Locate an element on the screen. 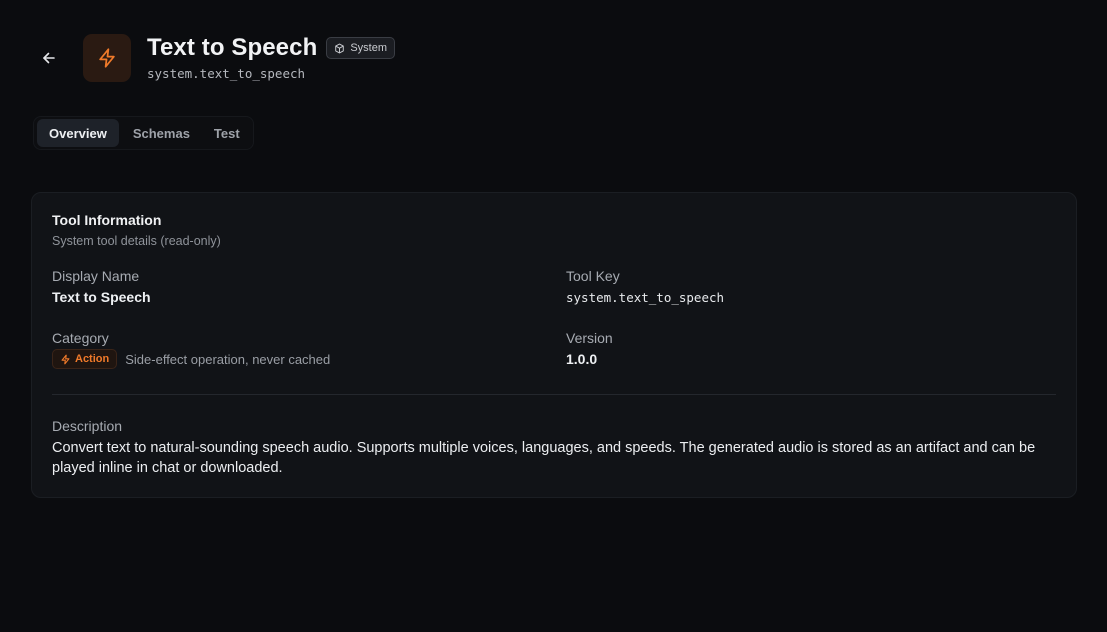  page-title: Text to Speech is located at coordinates (232, 47).